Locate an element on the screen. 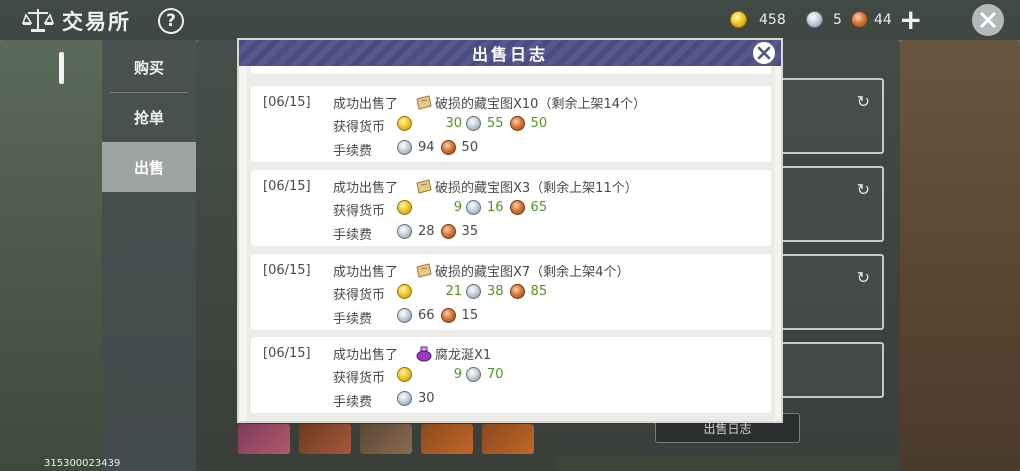 This screenshot has height=471, width=1020. earn-amounts: 9 16 65 is located at coordinates (472, 207).